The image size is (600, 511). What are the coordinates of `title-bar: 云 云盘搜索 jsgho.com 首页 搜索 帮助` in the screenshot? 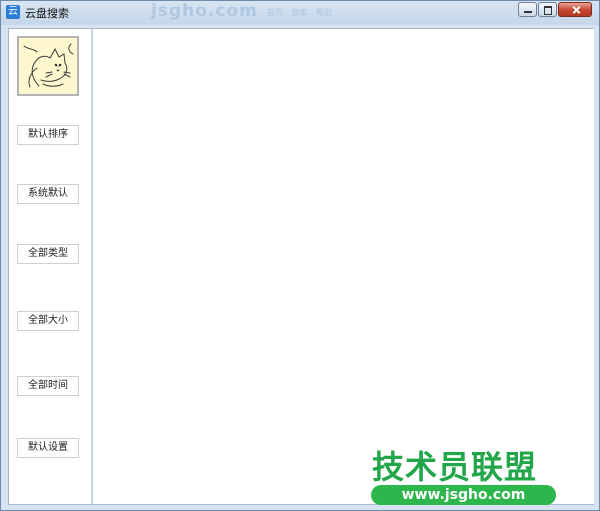 It's located at (300, 12).